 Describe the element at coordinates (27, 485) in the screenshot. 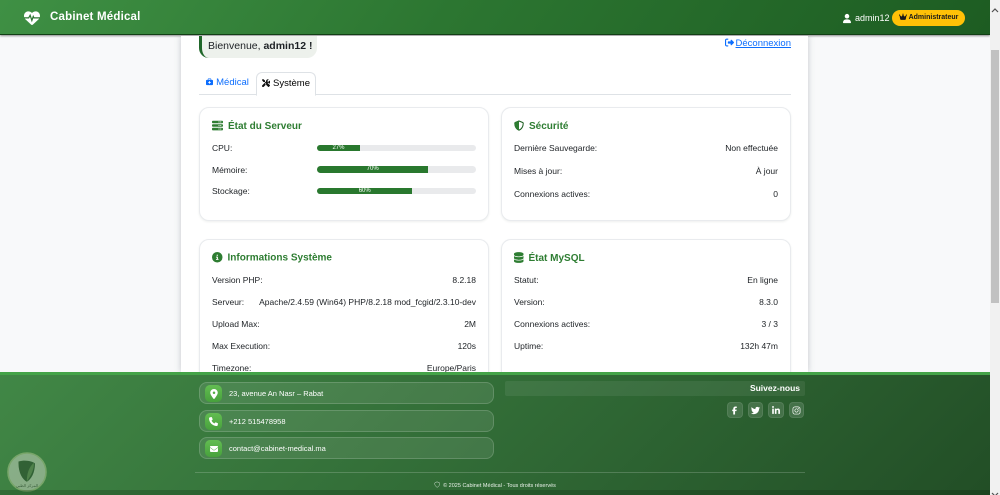

I see `svg-text: المركز الطبي` at that location.